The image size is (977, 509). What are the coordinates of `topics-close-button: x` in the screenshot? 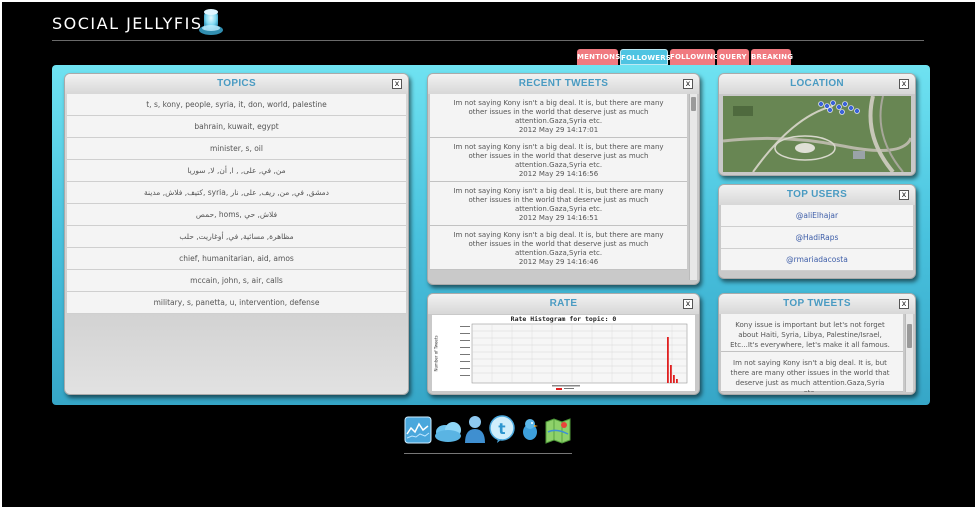 It's located at (397, 84).